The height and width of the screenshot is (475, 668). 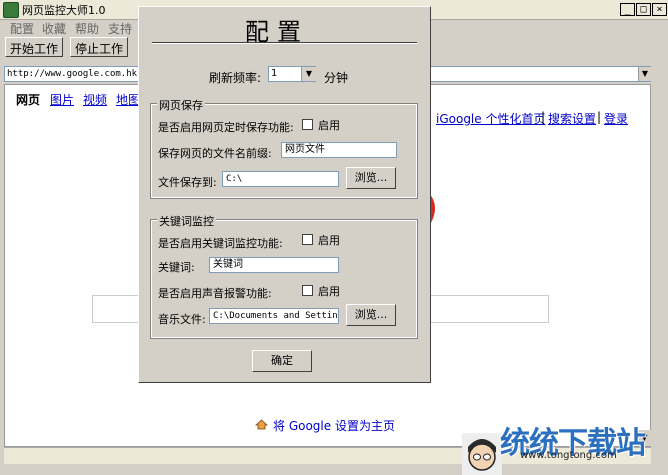 I want to click on save-enable-checkbox, so click(x=307, y=124).